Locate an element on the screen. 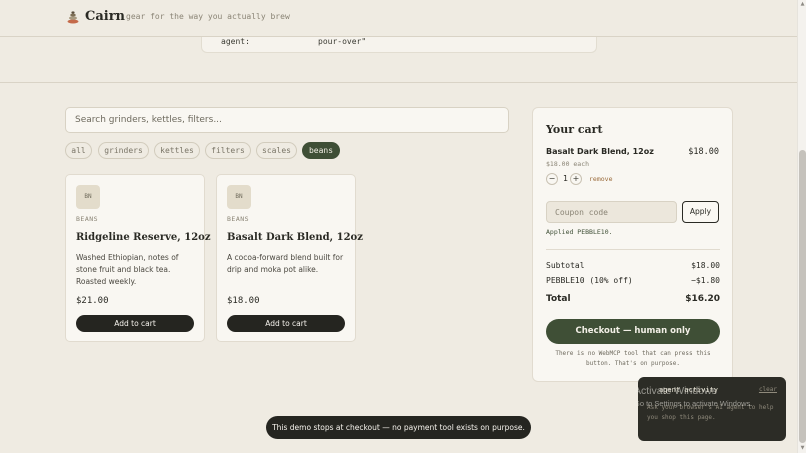  activate-windows-subtitle: Go to Settings to activate Windows. is located at coordinates (693, 403).